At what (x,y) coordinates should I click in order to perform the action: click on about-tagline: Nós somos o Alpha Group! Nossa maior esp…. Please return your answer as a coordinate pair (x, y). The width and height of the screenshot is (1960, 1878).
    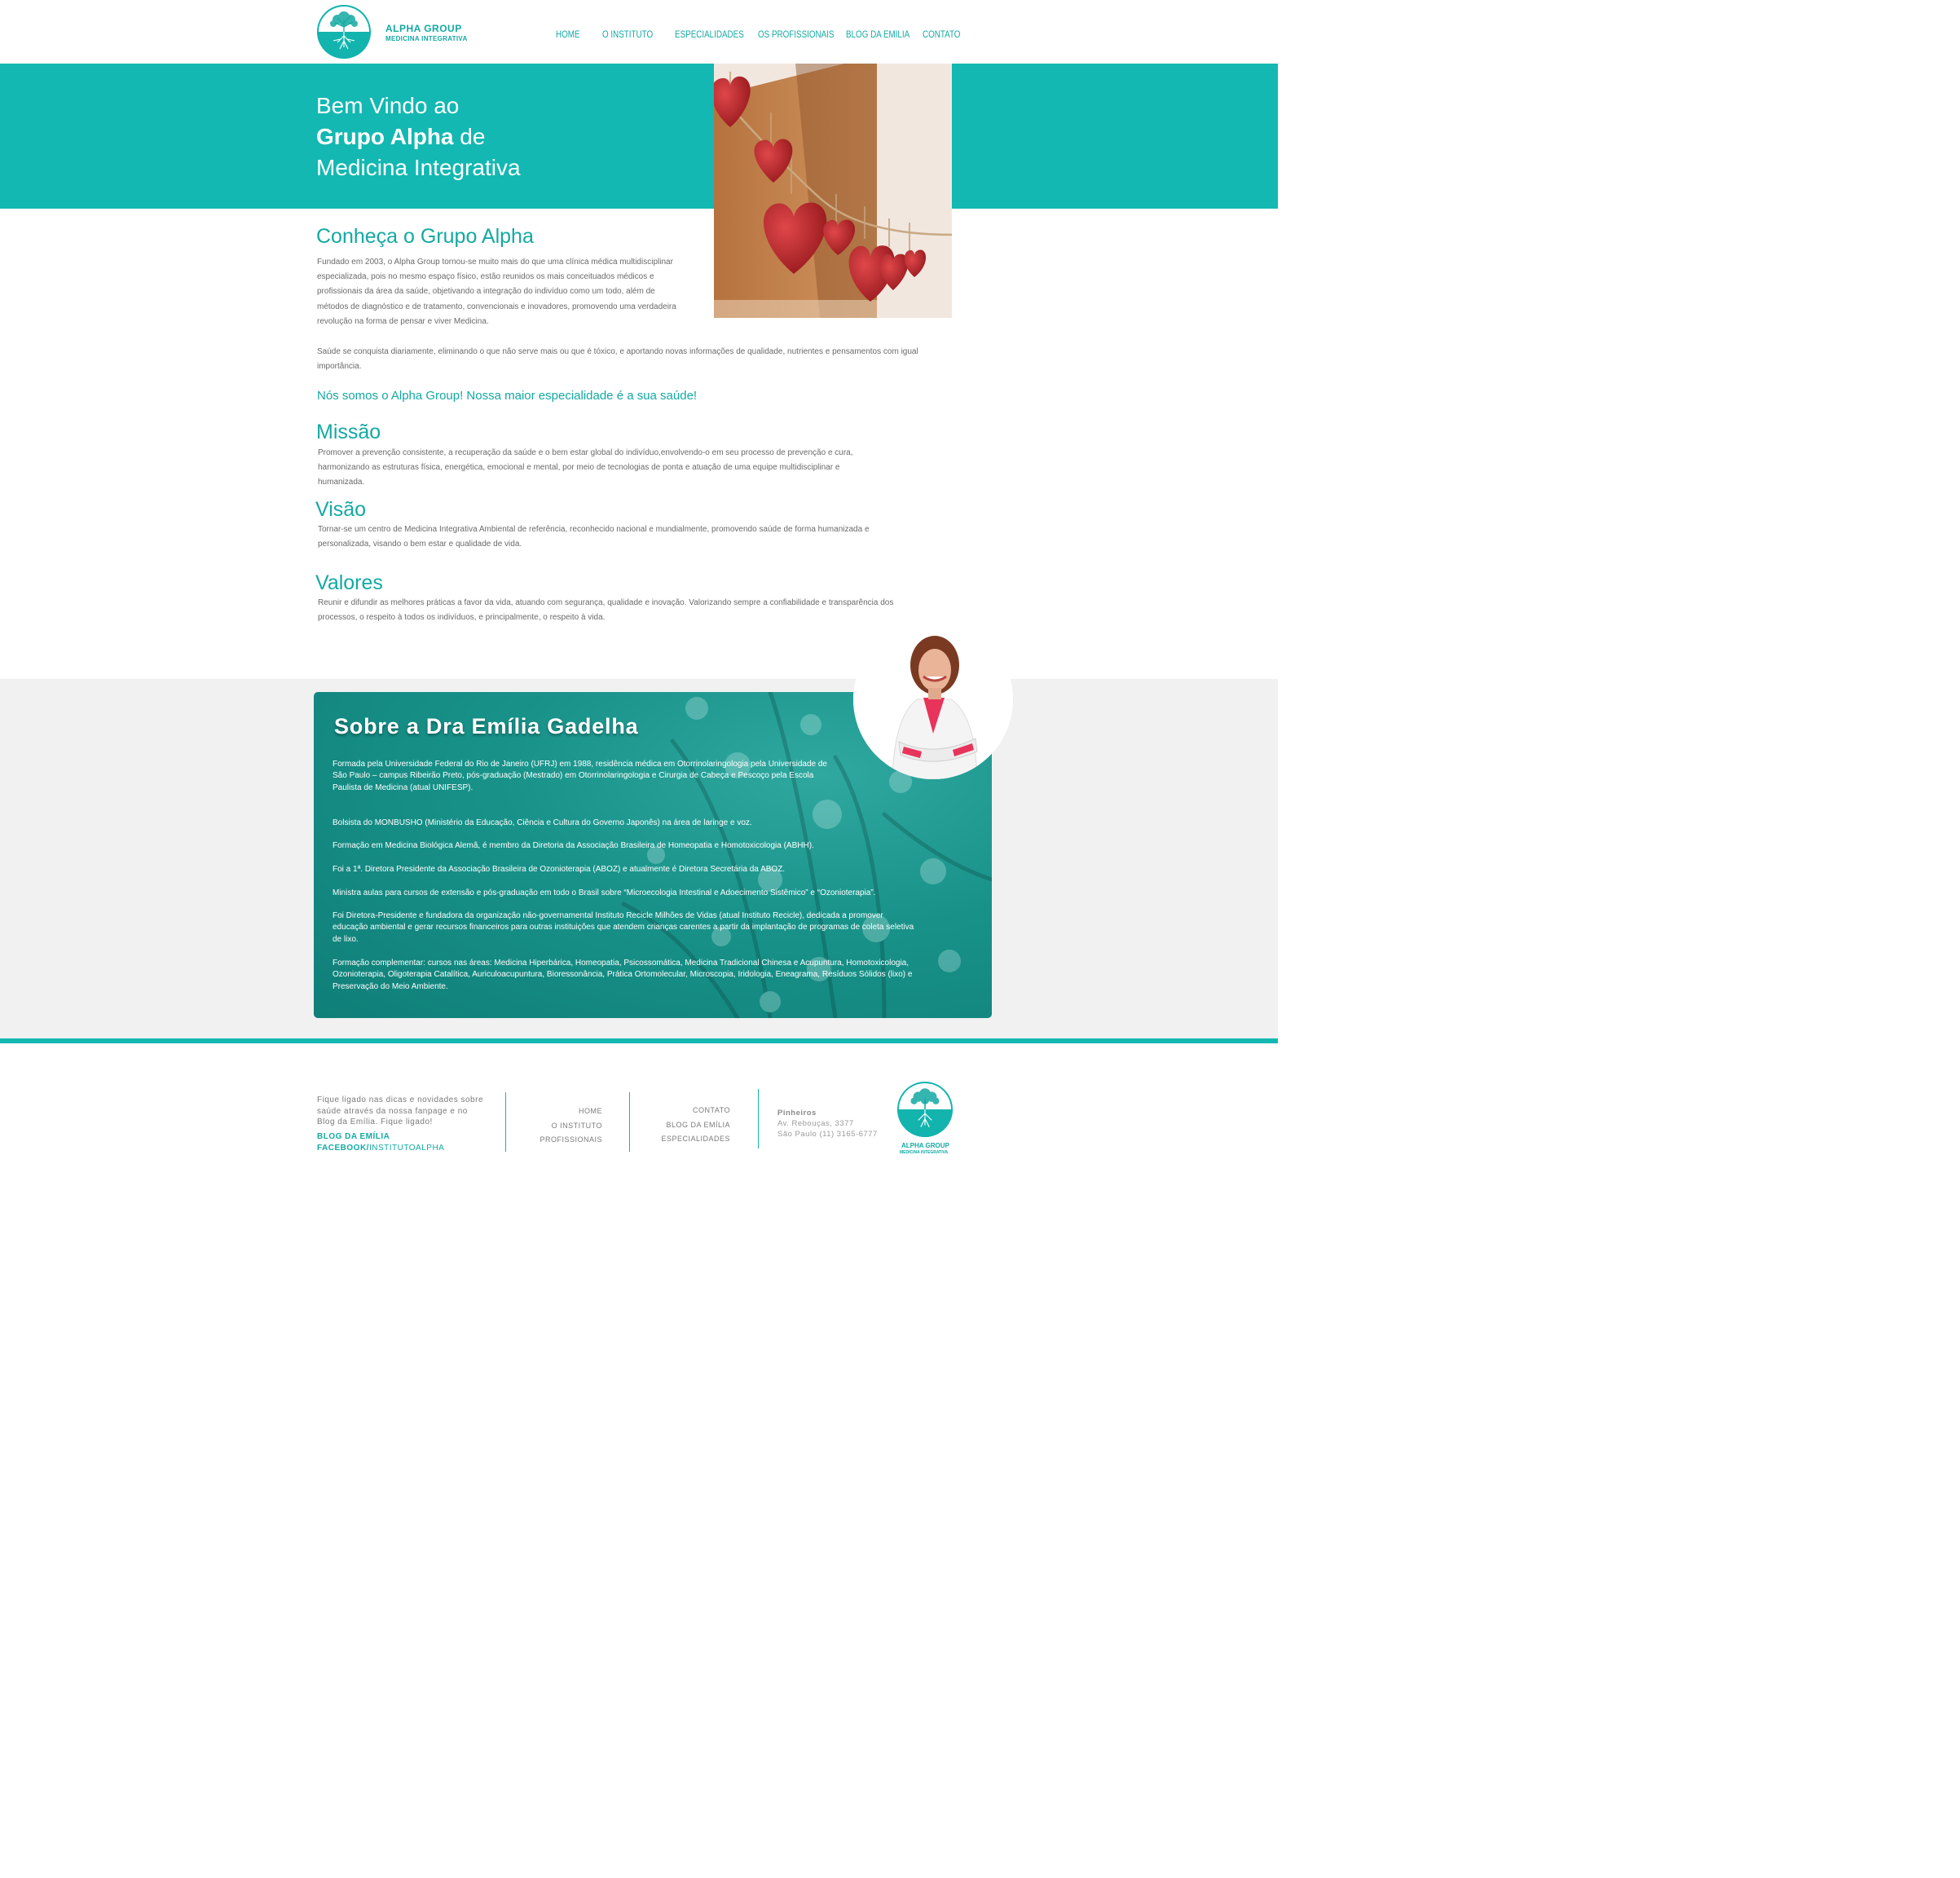
    Looking at the image, I should click on (507, 396).